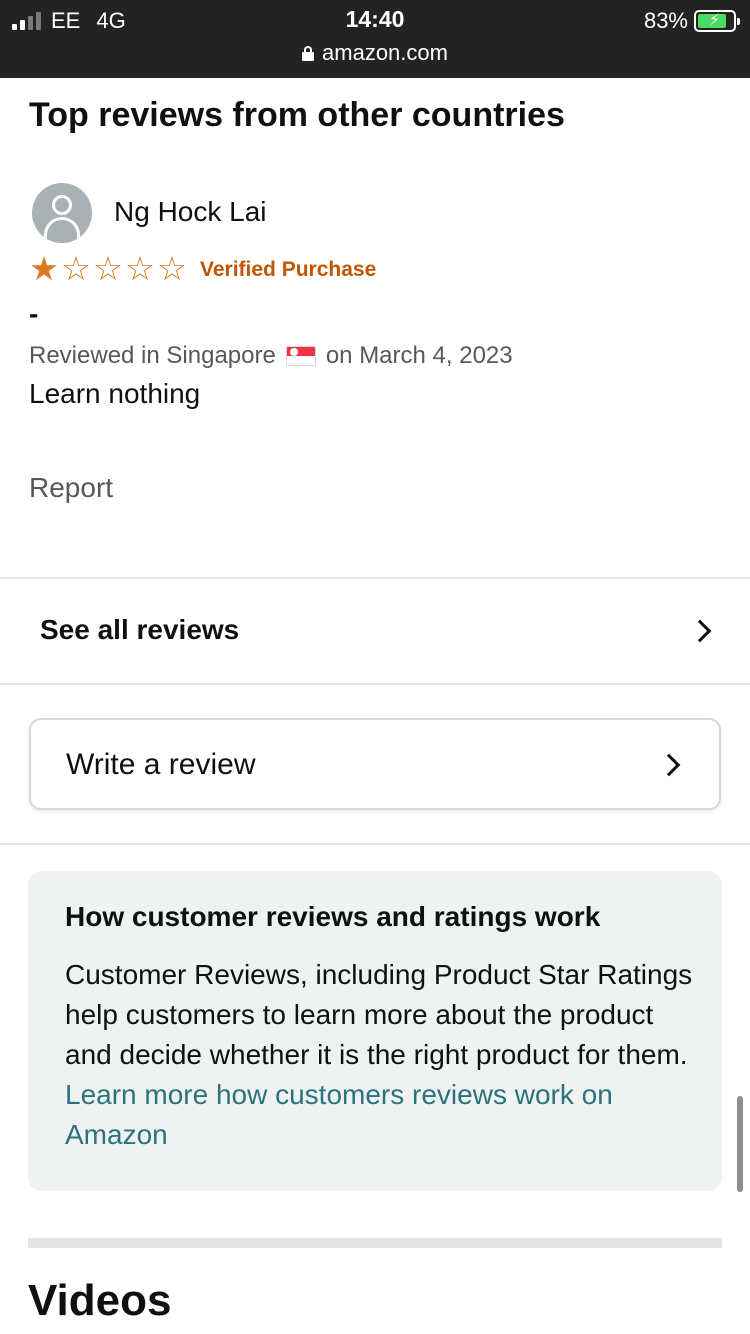  Describe the element at coordinates (300, 356) in the screenshot. I see `singapore-flag-icon` at that location.